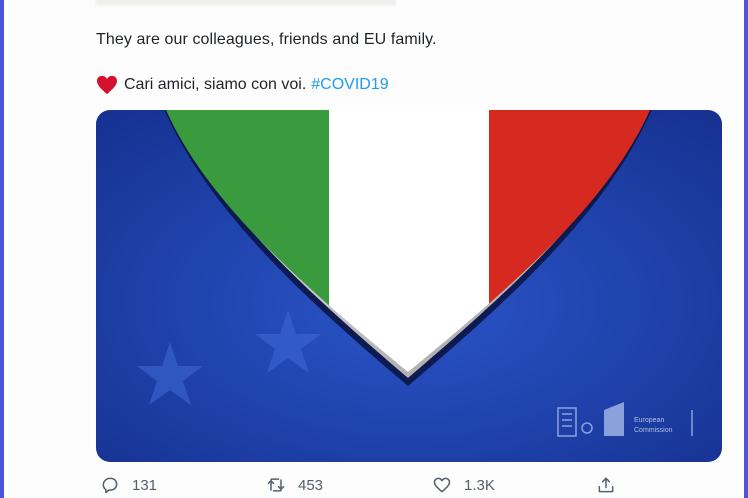 The height and width of the screenshot is (498, 748). What do you see at coordinates (366, 486) in the screenshot?
I see `tweet-actions: 131 453 1.3K` at bounding box center [366, 486].